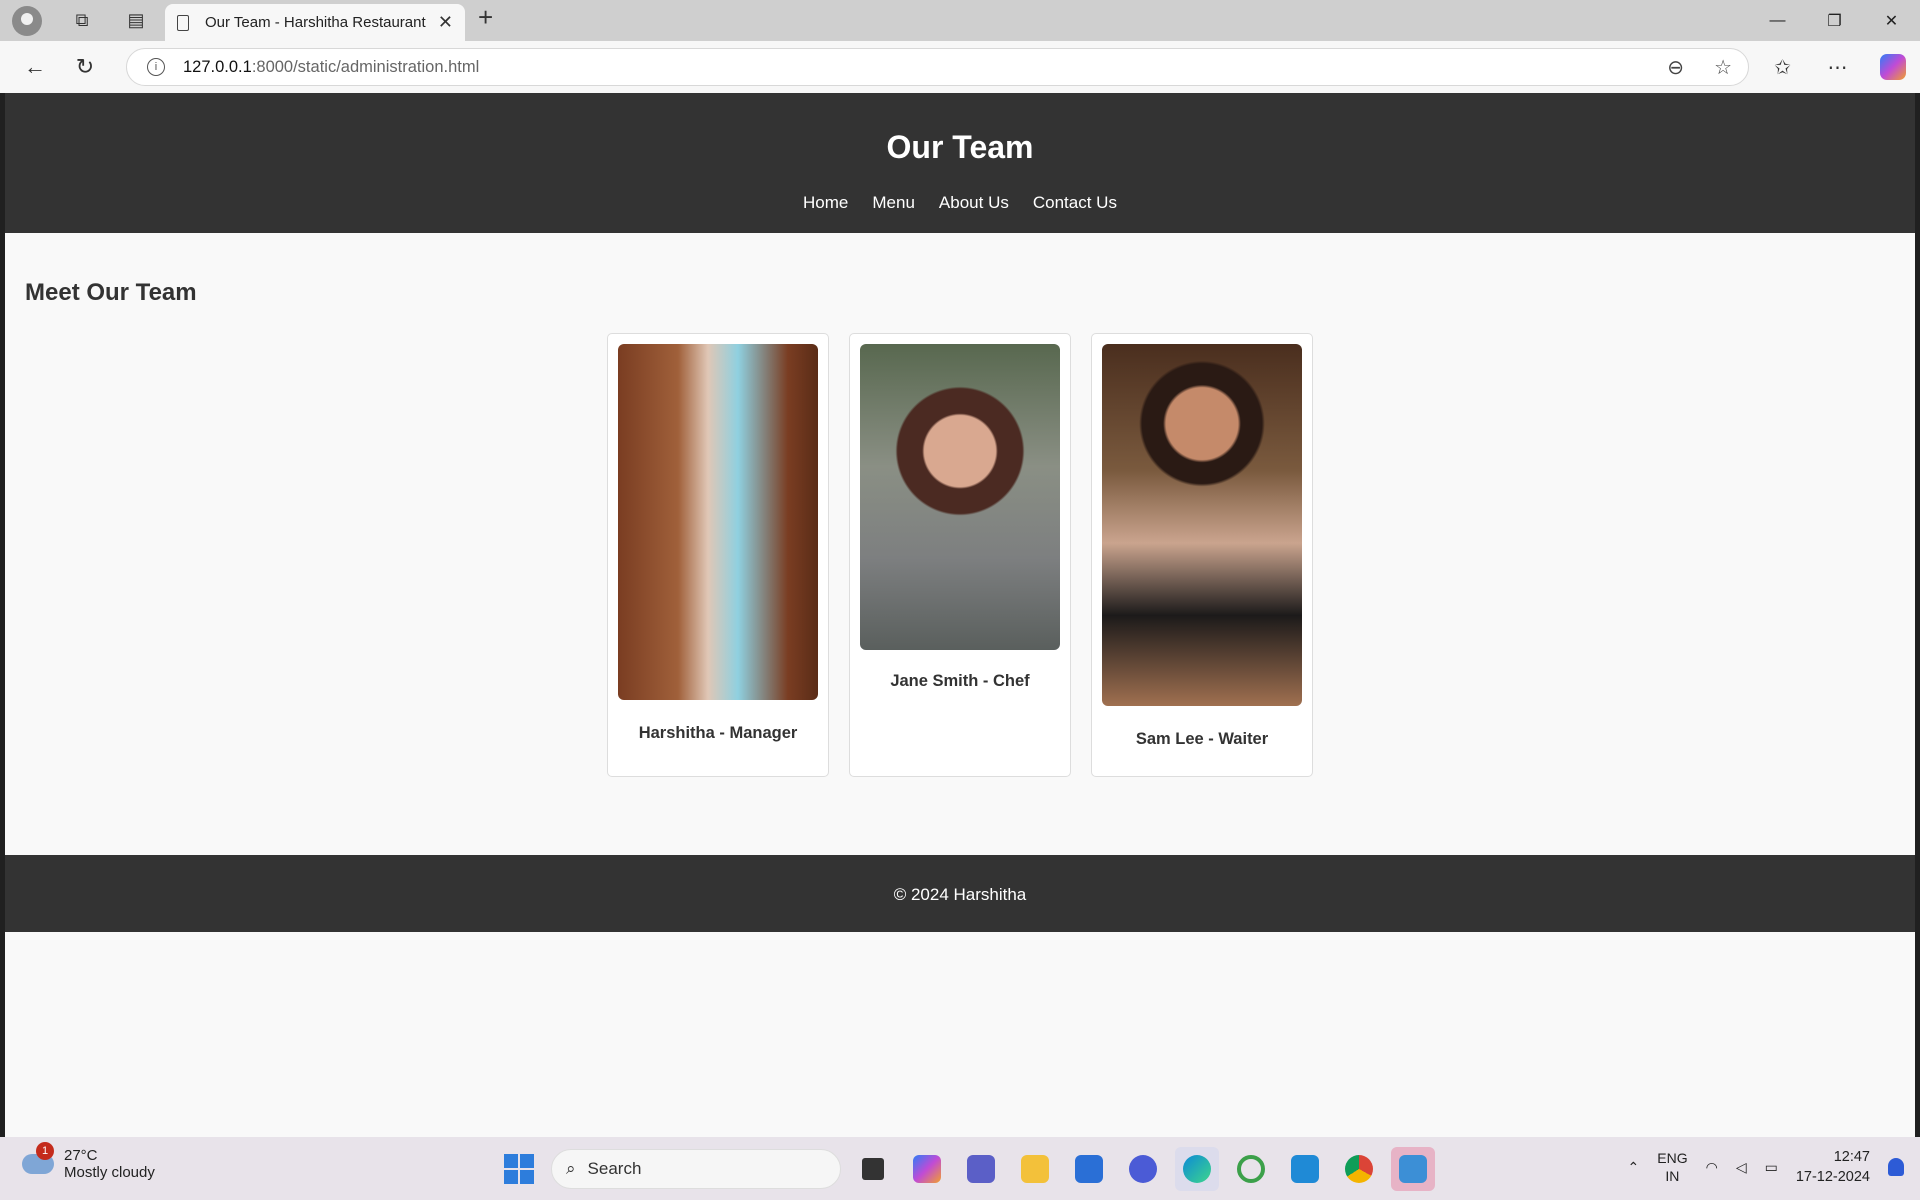 This screenshot has height=1200, width=1920. Describe the element at coordinates (1741, 1167) in the screenshot. I see `volume-icon: ◁` at that location.